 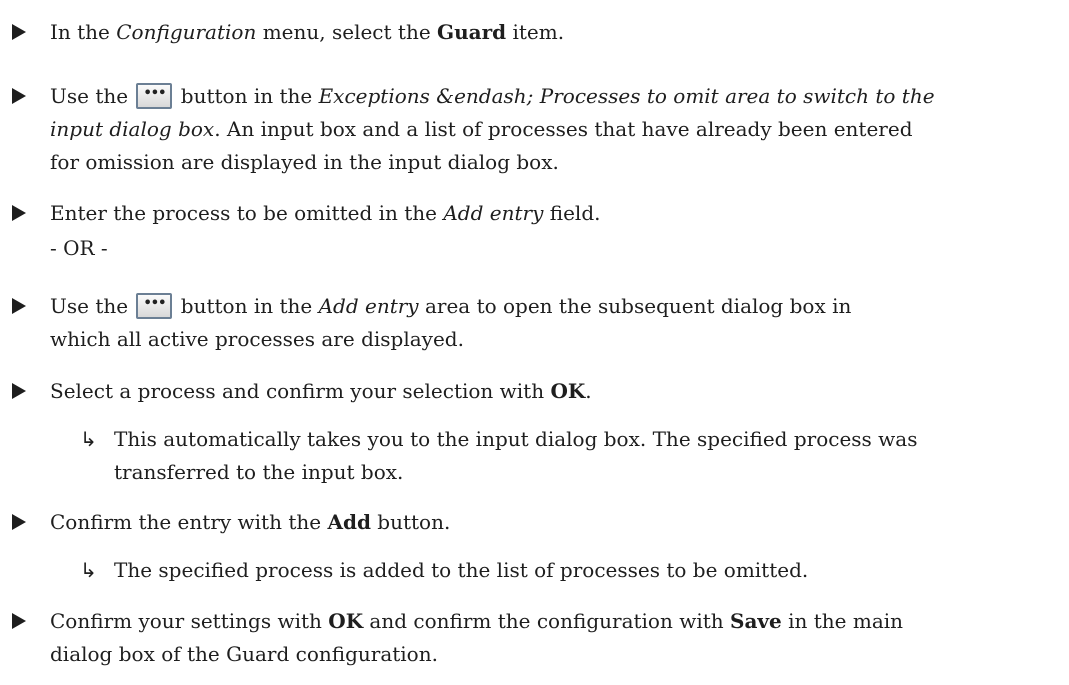 What do you see at coordinates (79, 248) in the screenshot?
I see `or-separator: - OR -` at bounding box center [79, 248].